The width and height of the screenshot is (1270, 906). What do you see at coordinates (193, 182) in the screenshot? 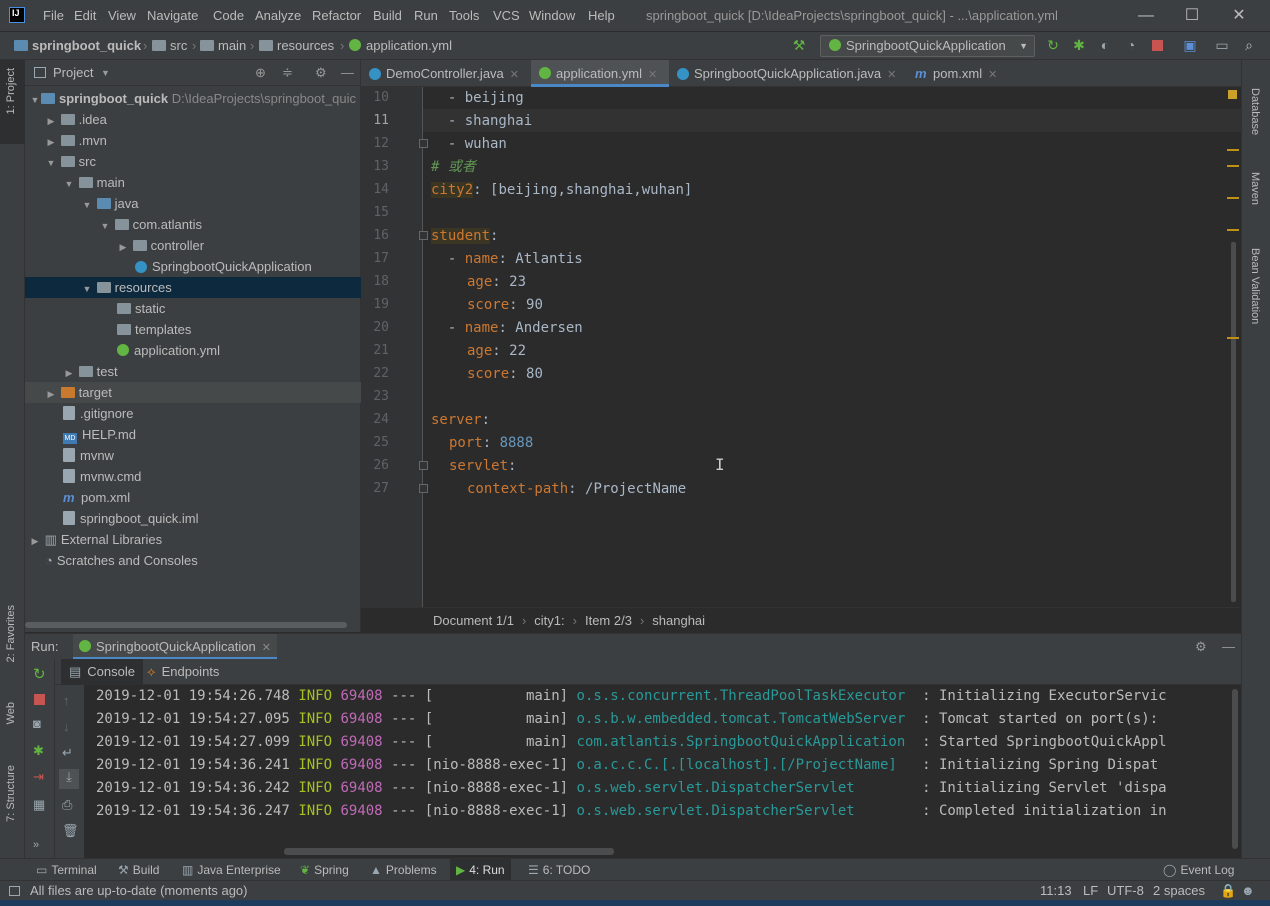
I see `tree-item-main: ▼ main` at bounding box center [193, 182].